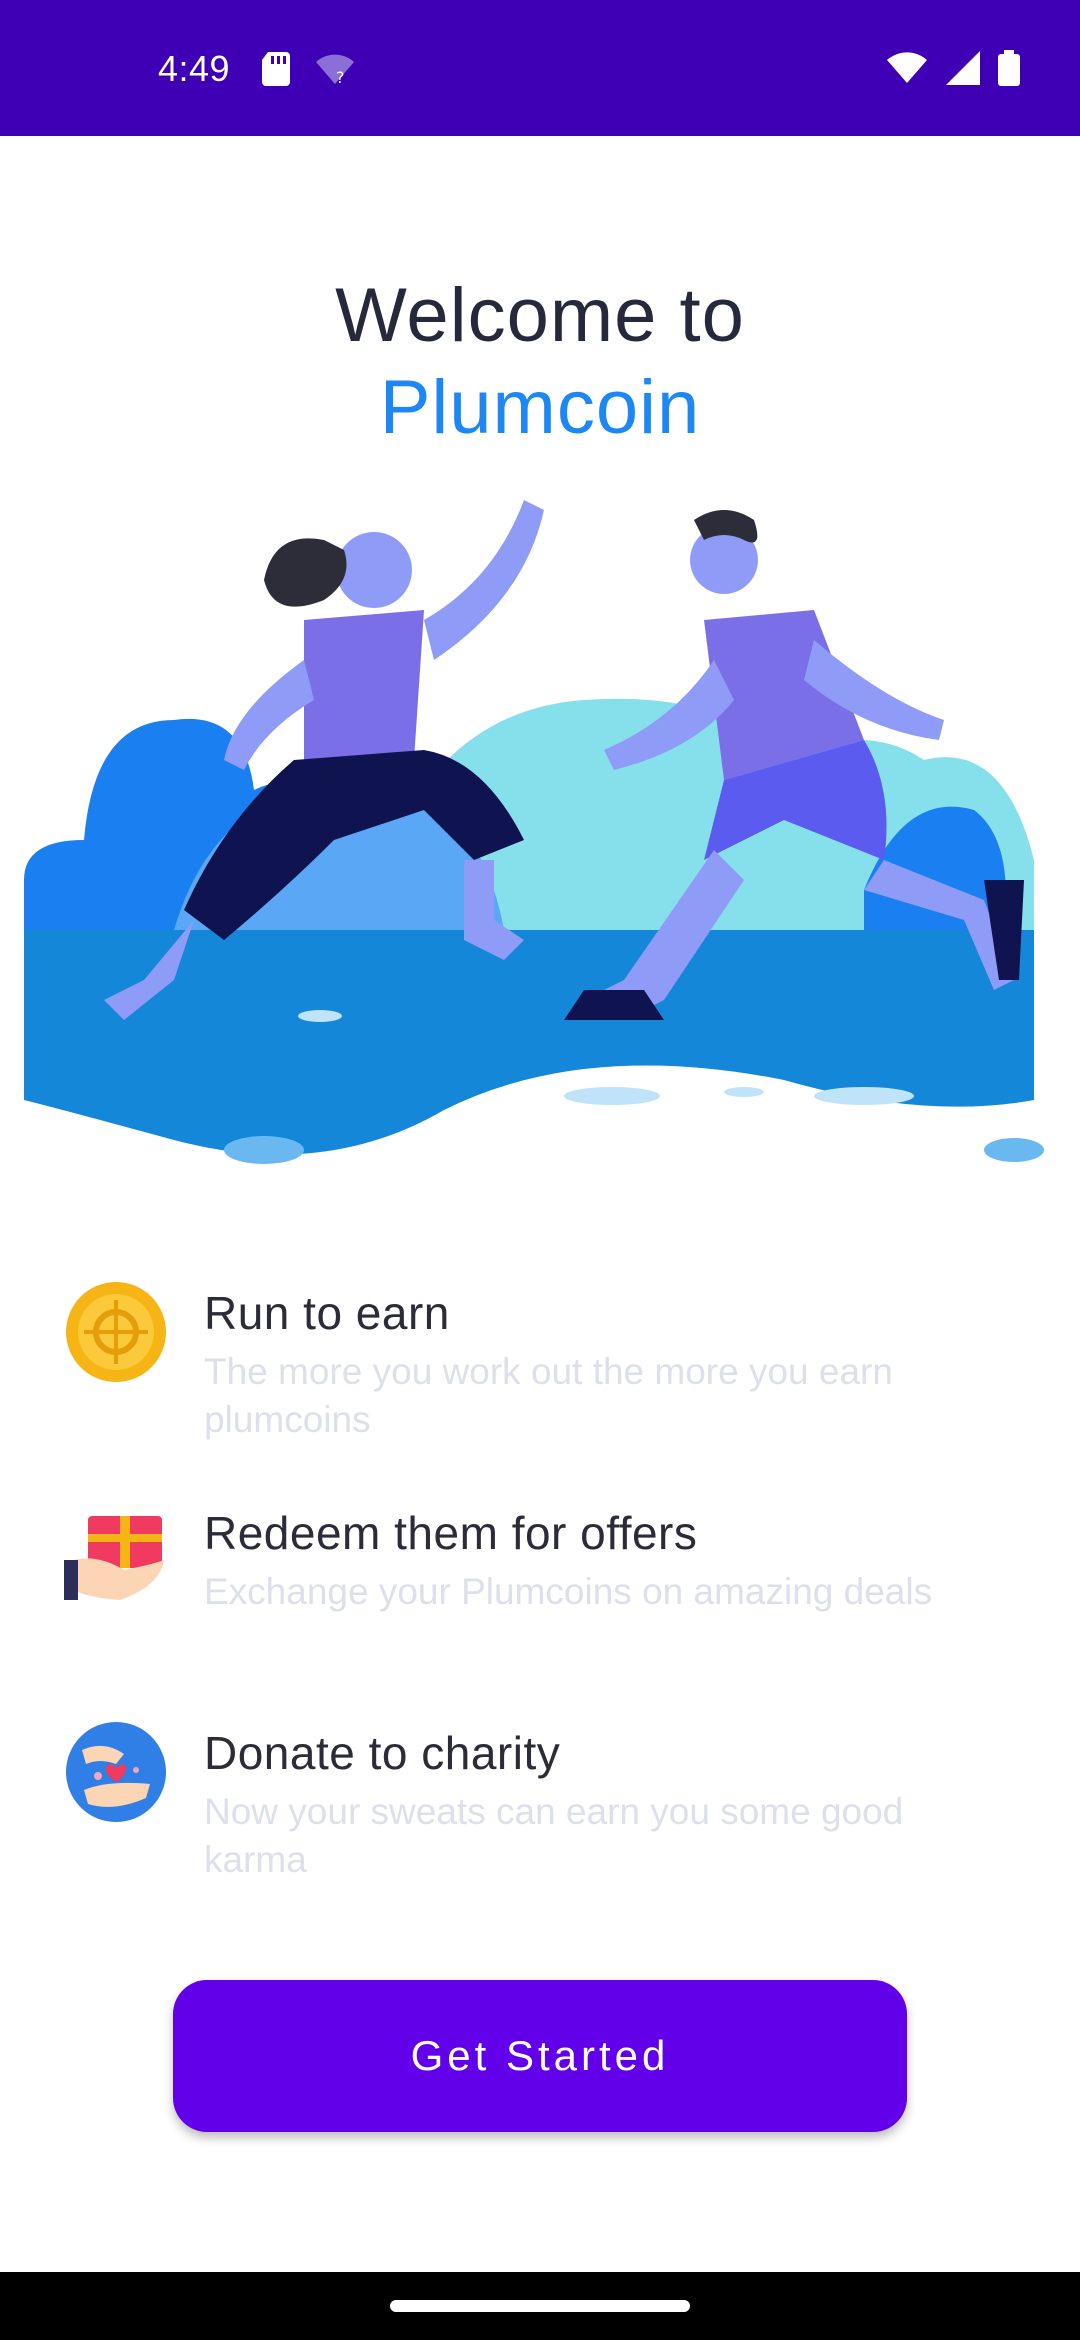 The height and width of the screenshot is (2340, 1080). I want to click on feature-description: Exchange your Plumcoins on amazing deals, so click(568, 1591).